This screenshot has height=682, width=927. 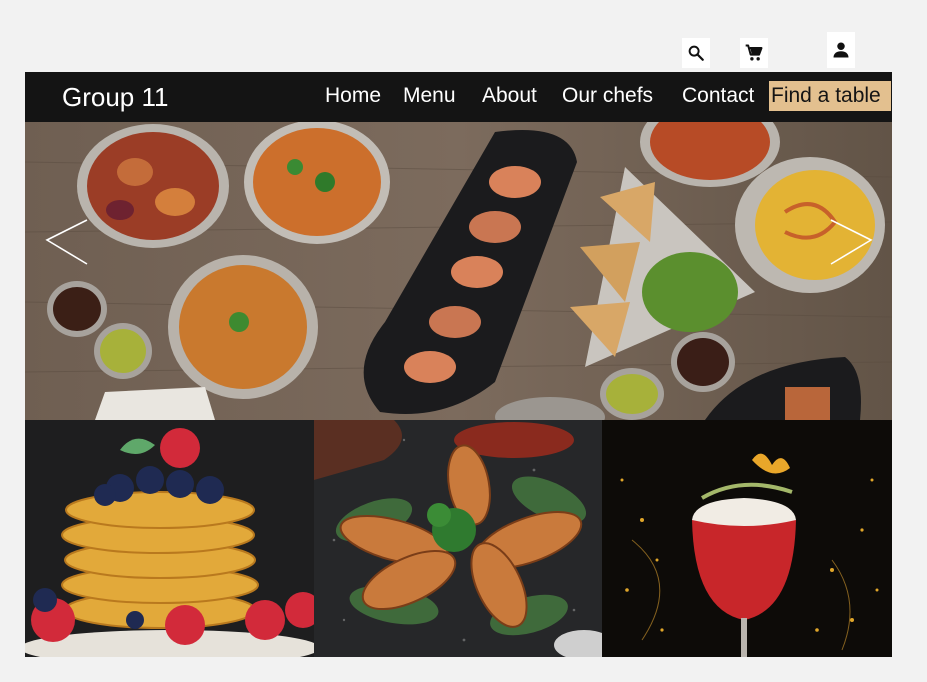 I want to click on pancakes-photo, so click(x=169, y=538).